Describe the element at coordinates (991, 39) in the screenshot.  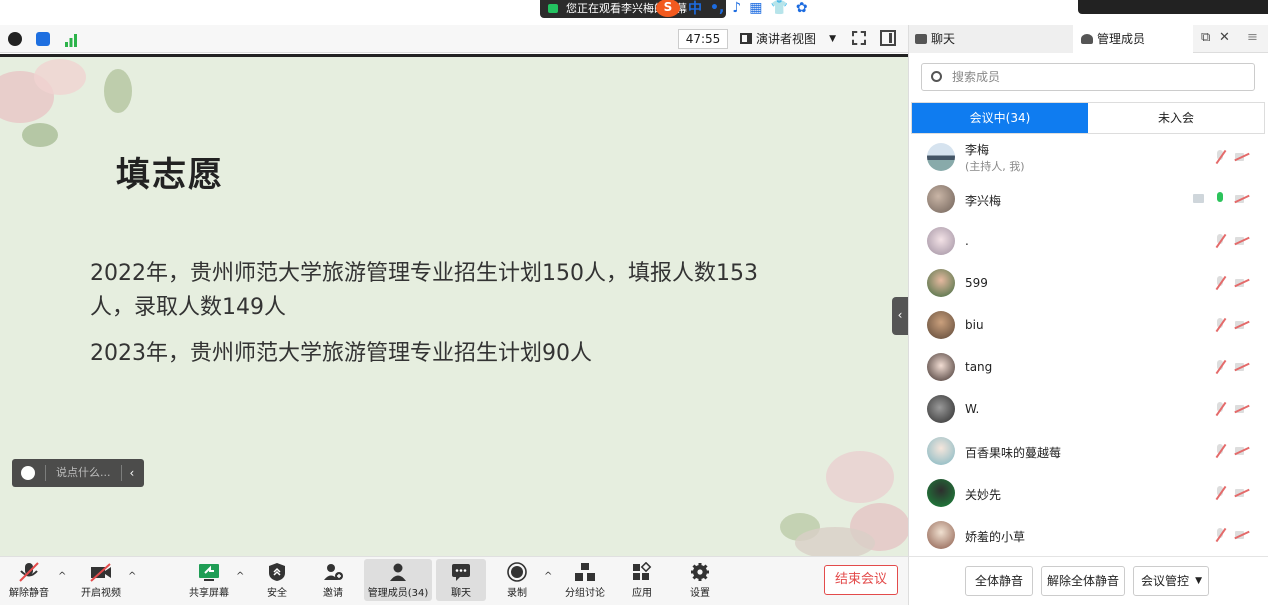
I see `tab-chat: 聊天` at that location.